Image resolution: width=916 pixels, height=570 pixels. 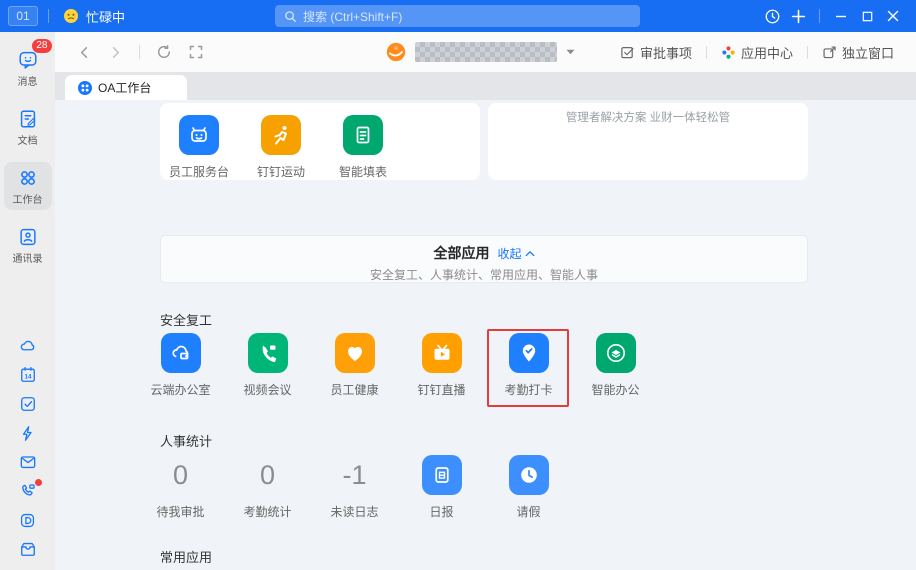 I want to click on ding-drive-icon, so click(x=28, y=520).